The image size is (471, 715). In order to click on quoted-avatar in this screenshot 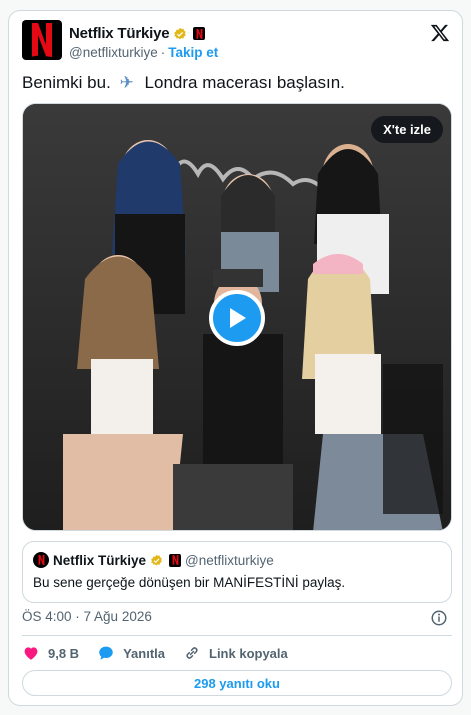, I will do `click(41, 560)`.